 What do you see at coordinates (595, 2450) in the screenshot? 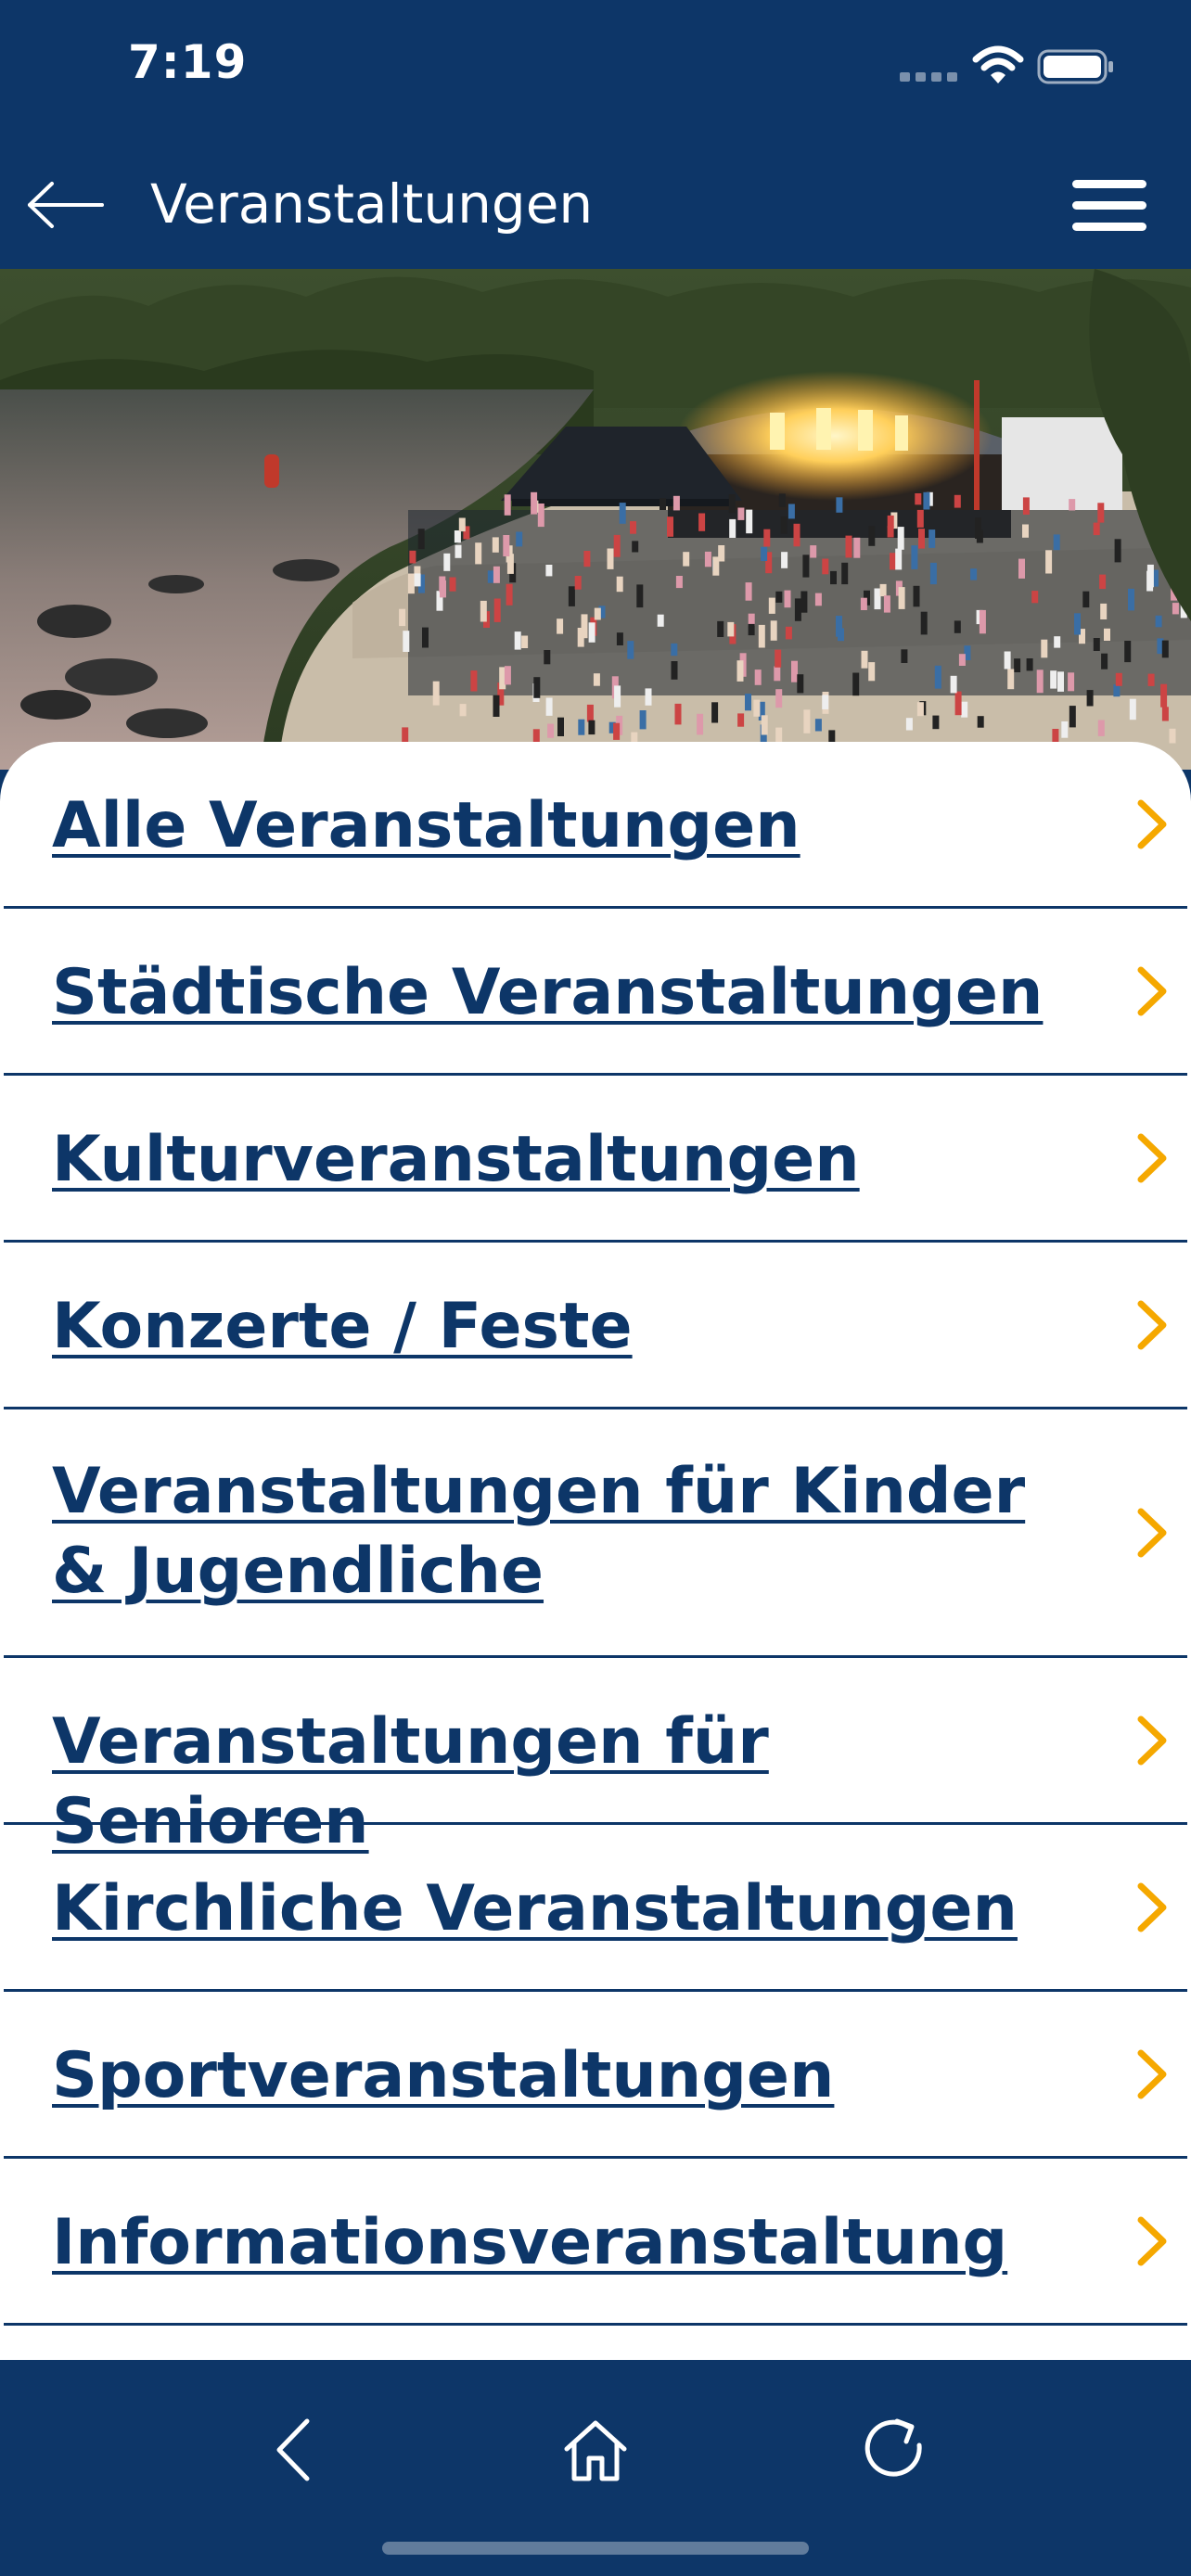
I see `home-icon` at bounding box center [595, 2450].